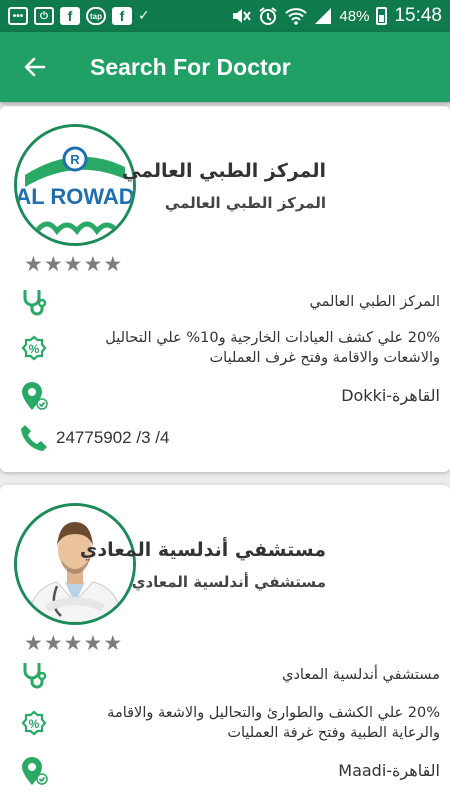 The width and height of the screenshot is (450, 800). I want to click on clinic-subtitle: المركز الطبي العالمي, so click(245, 203).